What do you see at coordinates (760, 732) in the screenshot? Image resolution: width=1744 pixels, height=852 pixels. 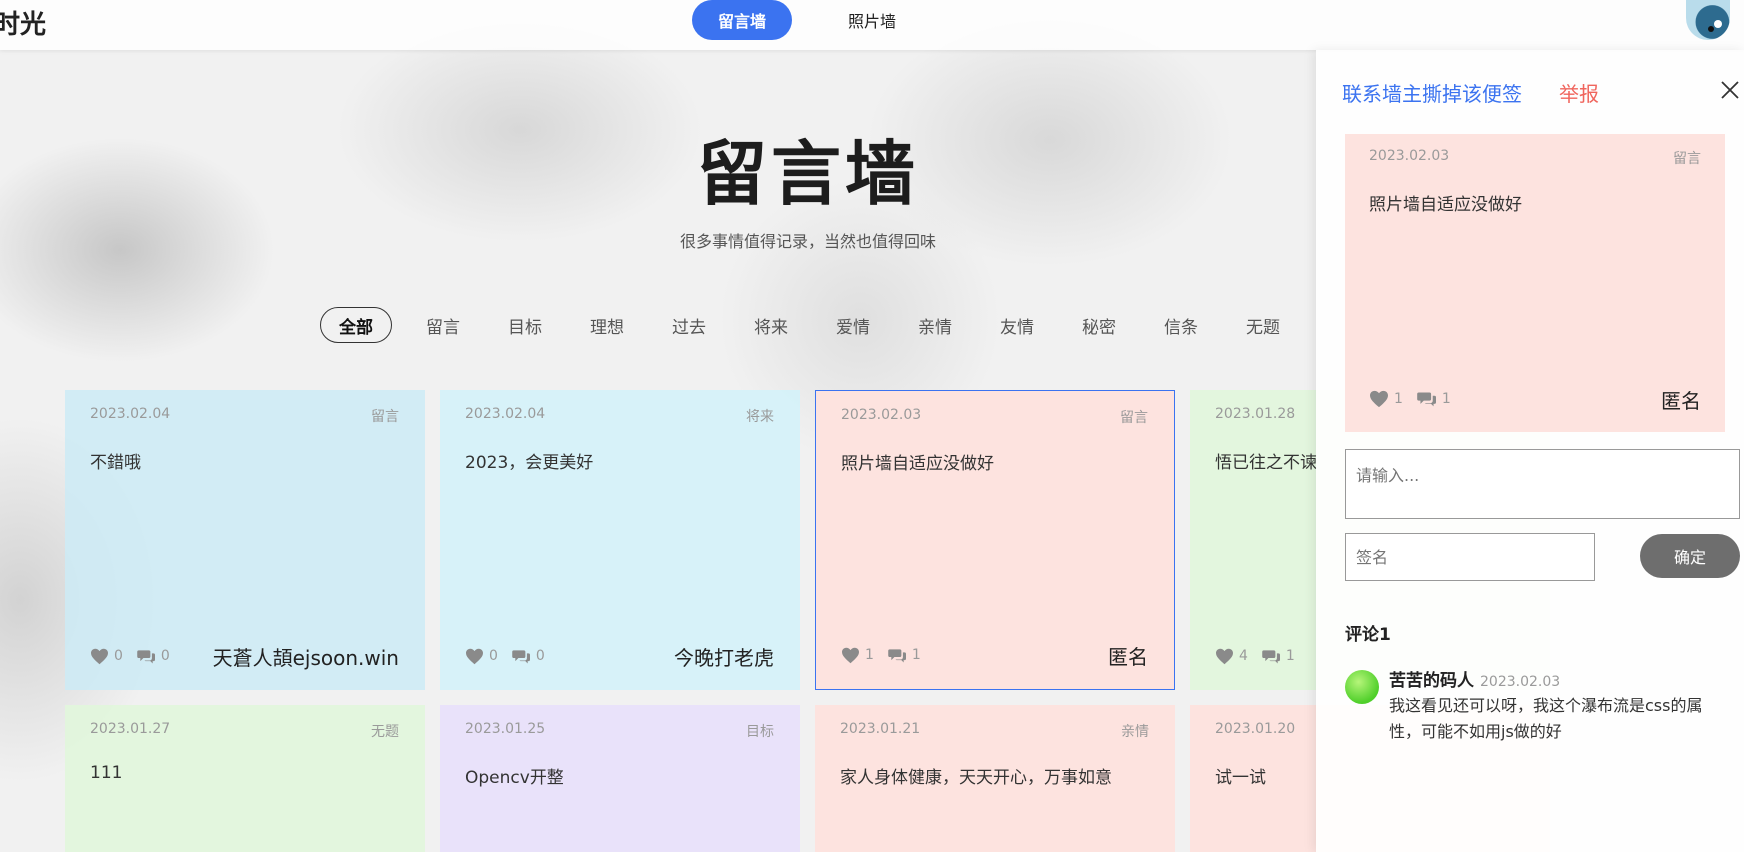 I see `note-category: 目标` at bounding box center [760, 732].